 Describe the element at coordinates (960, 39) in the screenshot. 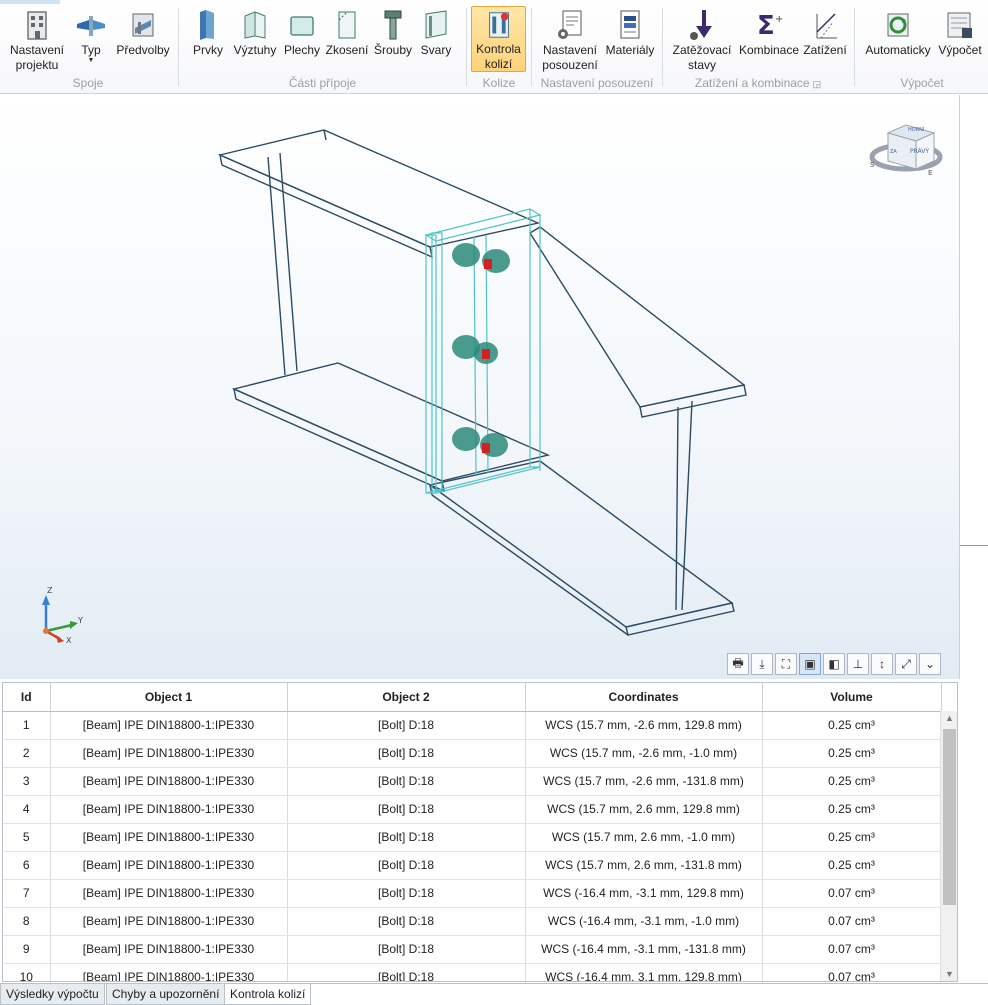

I see `vypocet-button: Výpočet` at that location.